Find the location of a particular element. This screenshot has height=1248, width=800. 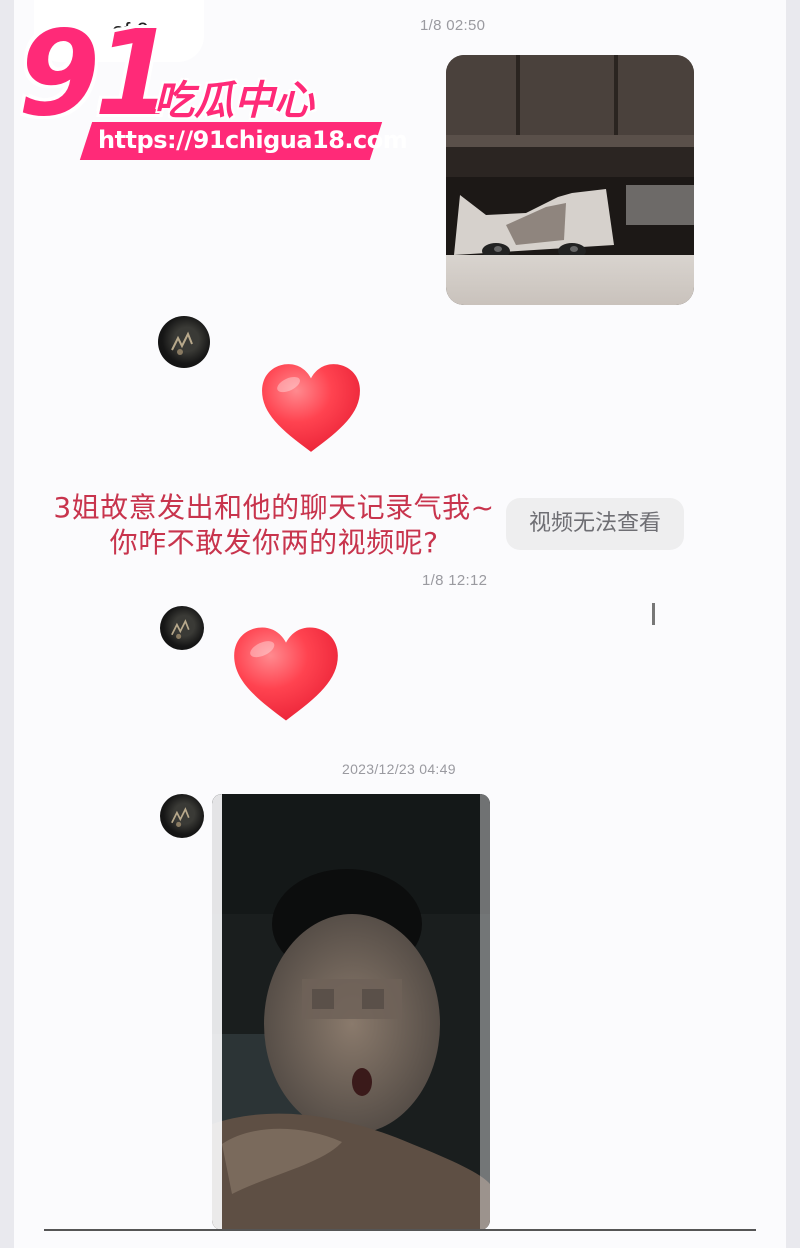

cat-photo is located at coordinates (570, 180).